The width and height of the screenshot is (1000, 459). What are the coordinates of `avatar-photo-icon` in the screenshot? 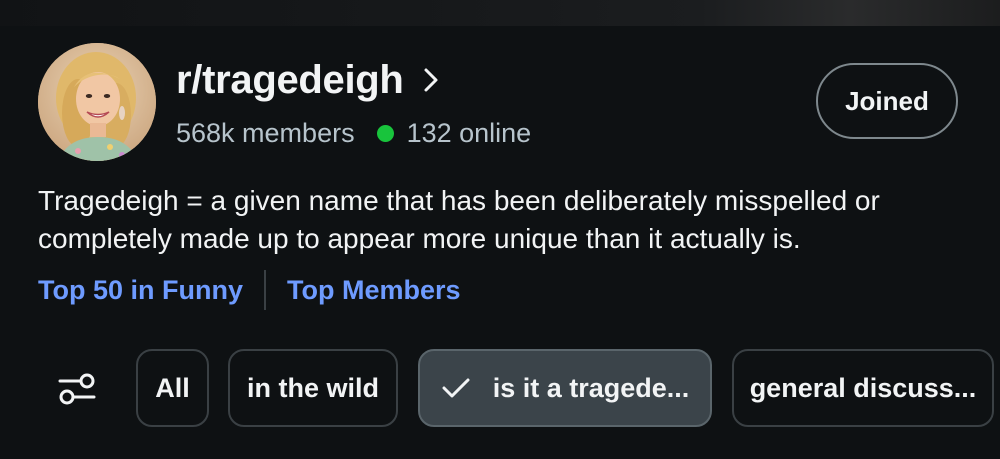 It's located at (97, 102).